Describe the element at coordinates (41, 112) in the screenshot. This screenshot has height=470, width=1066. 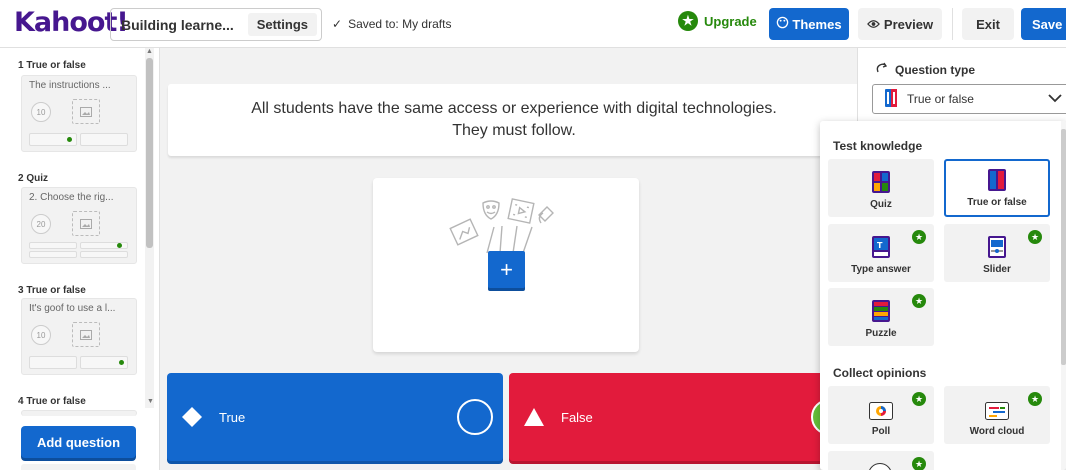
I see `slide-1-timer: 10` at that location.